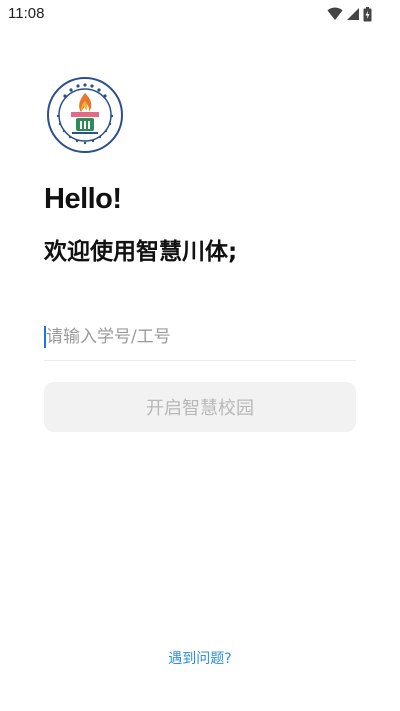 The width and height of the screenshot is (400, 711). What do you see at coordinates (200, 14) in the screenshot?
I see `status-bar: 11:08` at bounding box center [200, 14].